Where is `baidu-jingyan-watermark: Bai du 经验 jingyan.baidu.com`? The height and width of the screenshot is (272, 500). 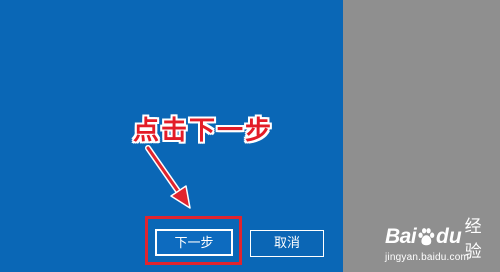
baidu-jingyan-watermark: Bai du 经验 jingyan.baidu.com is located at coordinates (440, 240).